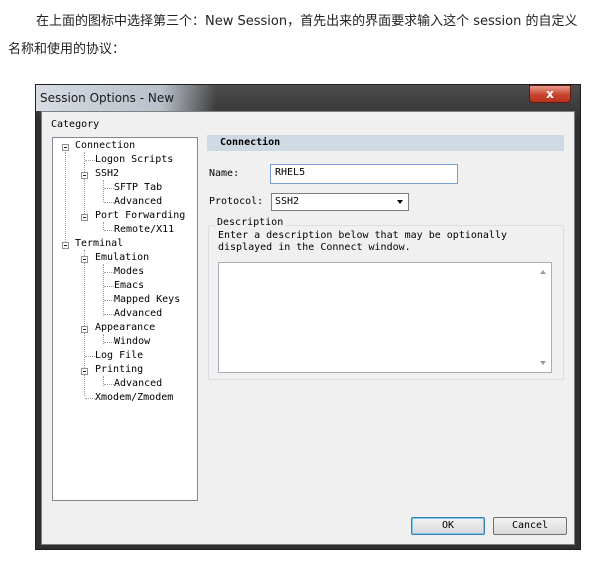 Image resolution: width=595 pixels, height=567 pixels. What do you see at coordinates (75, 124) in the screenshot?
I see `category-label: Category` at bounding box center [75, 124].